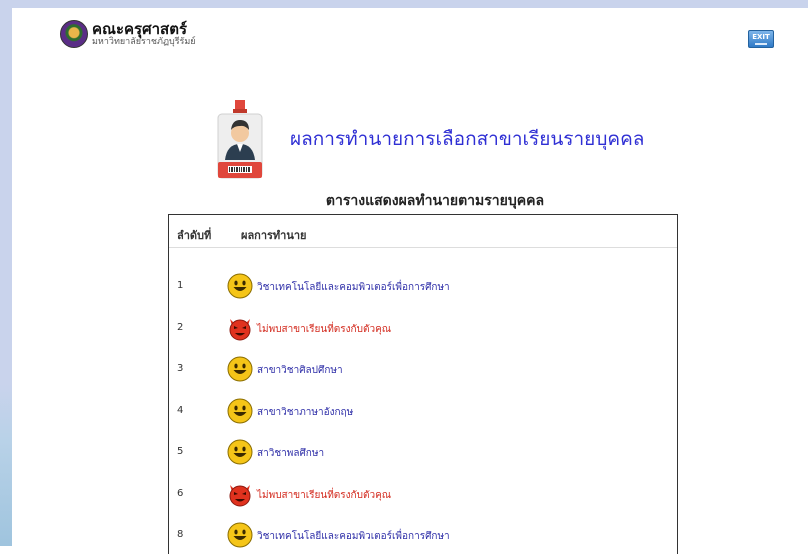  What do you see at coordinates (404, 4) in the screenshot?
I see `window-top-border` at bounding box center [404, 4].